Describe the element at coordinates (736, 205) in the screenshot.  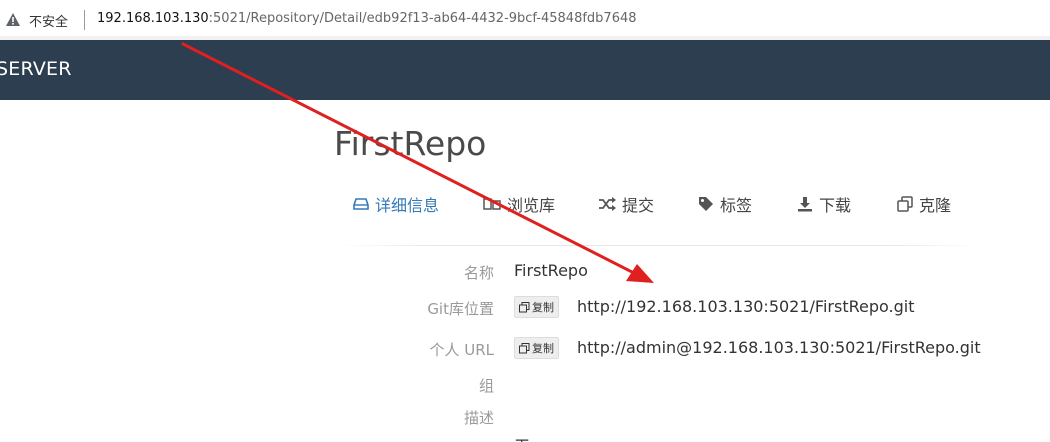
I see `tab-label: 标签` at that location.